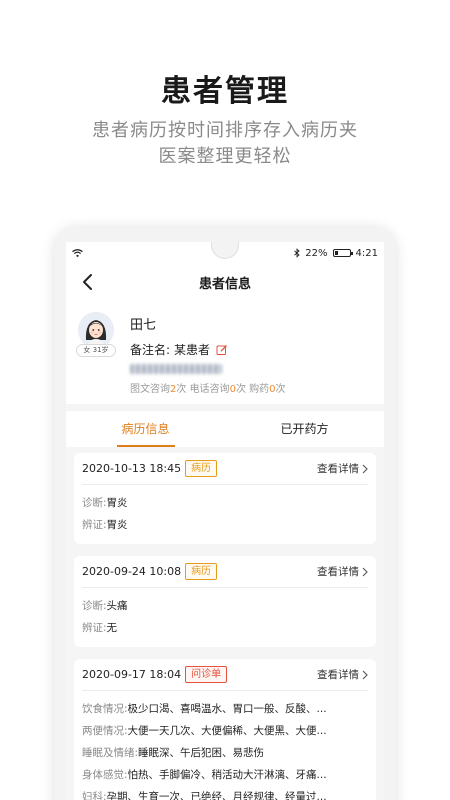  I want to click on field-key: 妇科:, so click(94, 795).